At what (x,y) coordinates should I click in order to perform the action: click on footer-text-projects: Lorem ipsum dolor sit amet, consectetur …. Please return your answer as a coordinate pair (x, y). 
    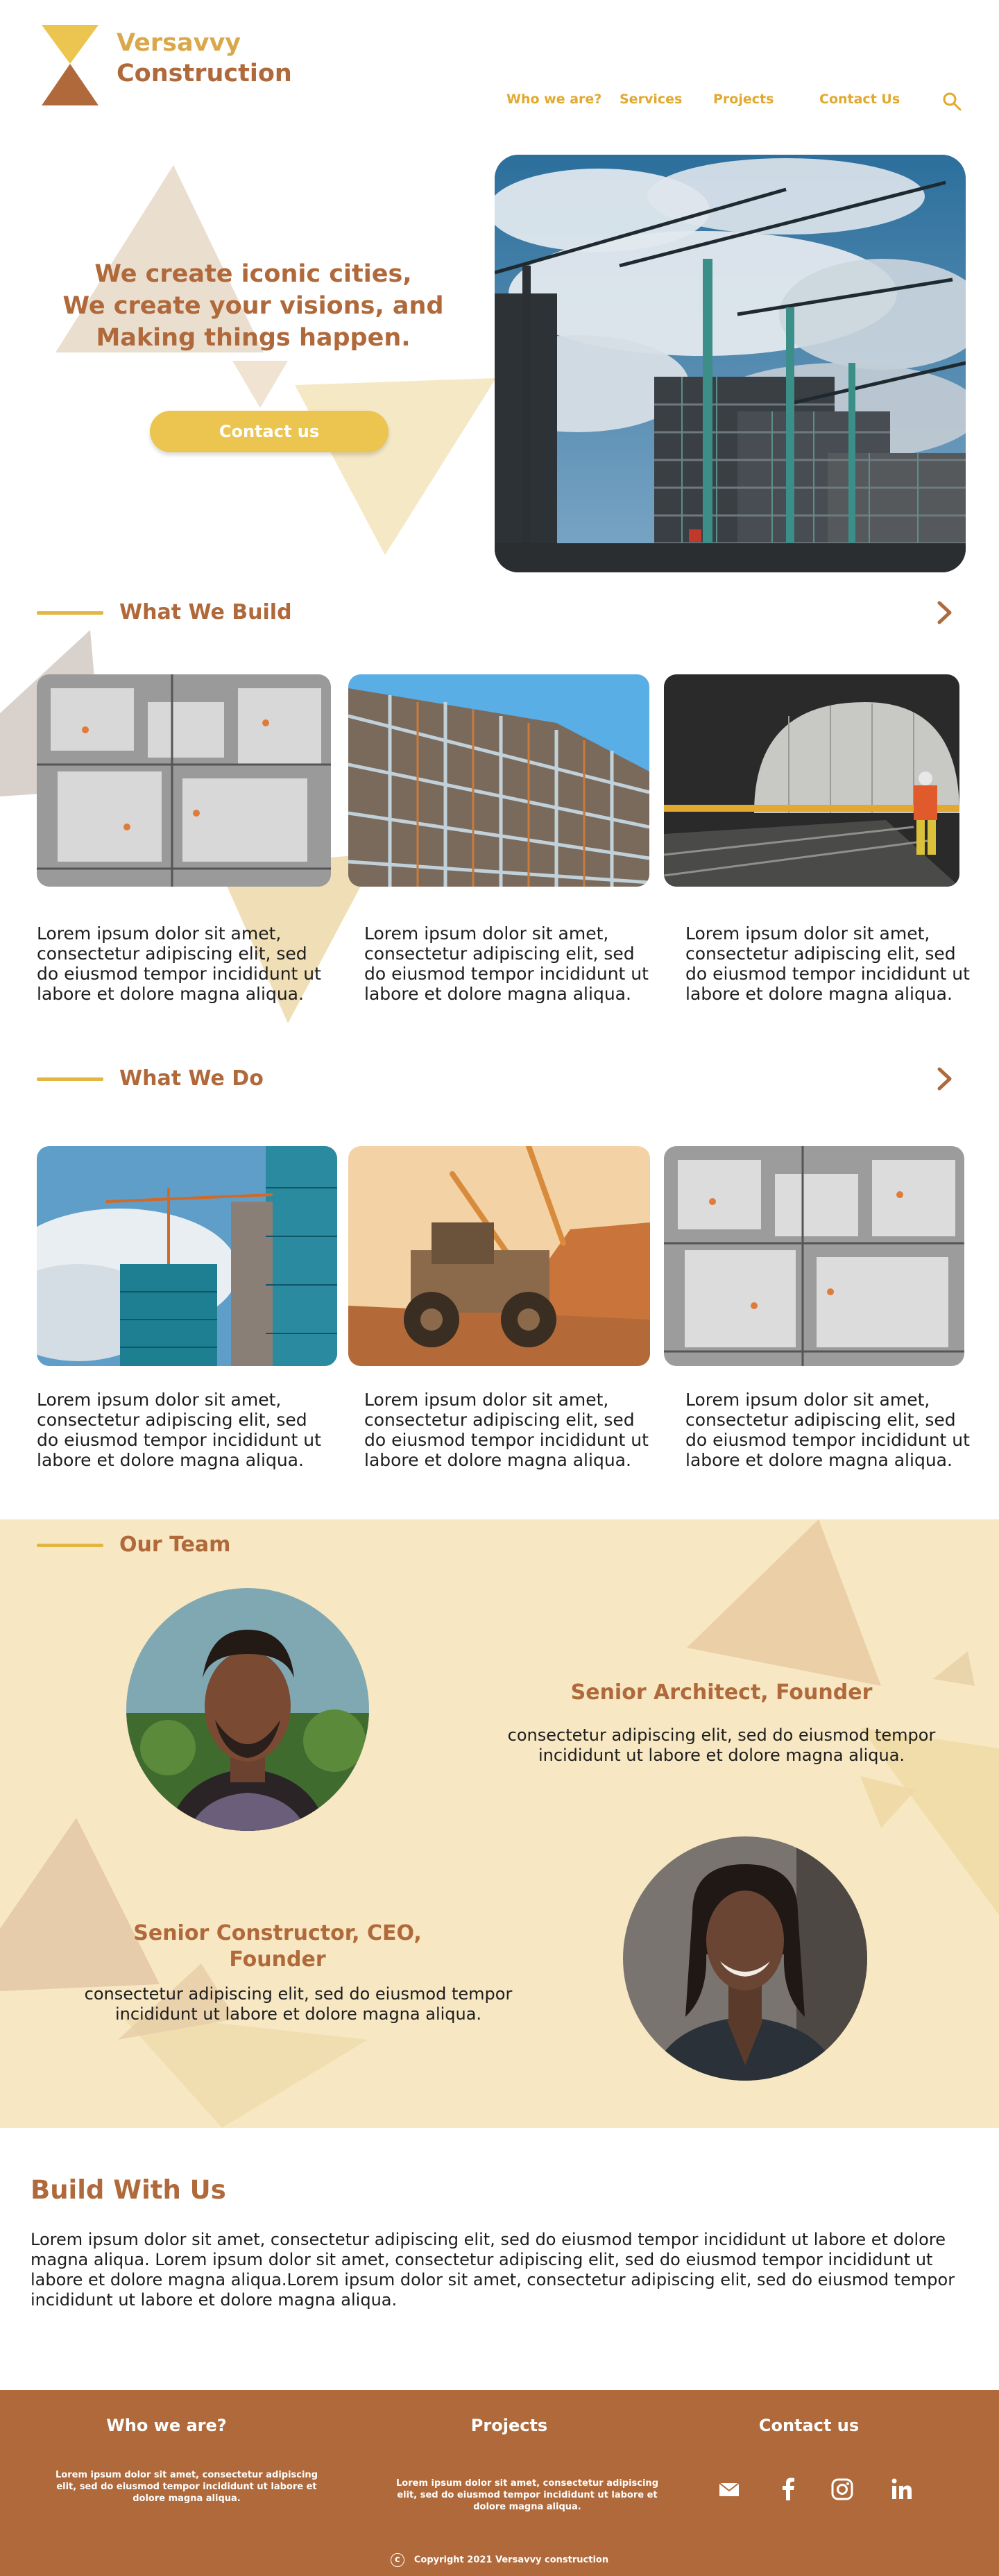
    Looking at the image, I should click on (527, 2495).